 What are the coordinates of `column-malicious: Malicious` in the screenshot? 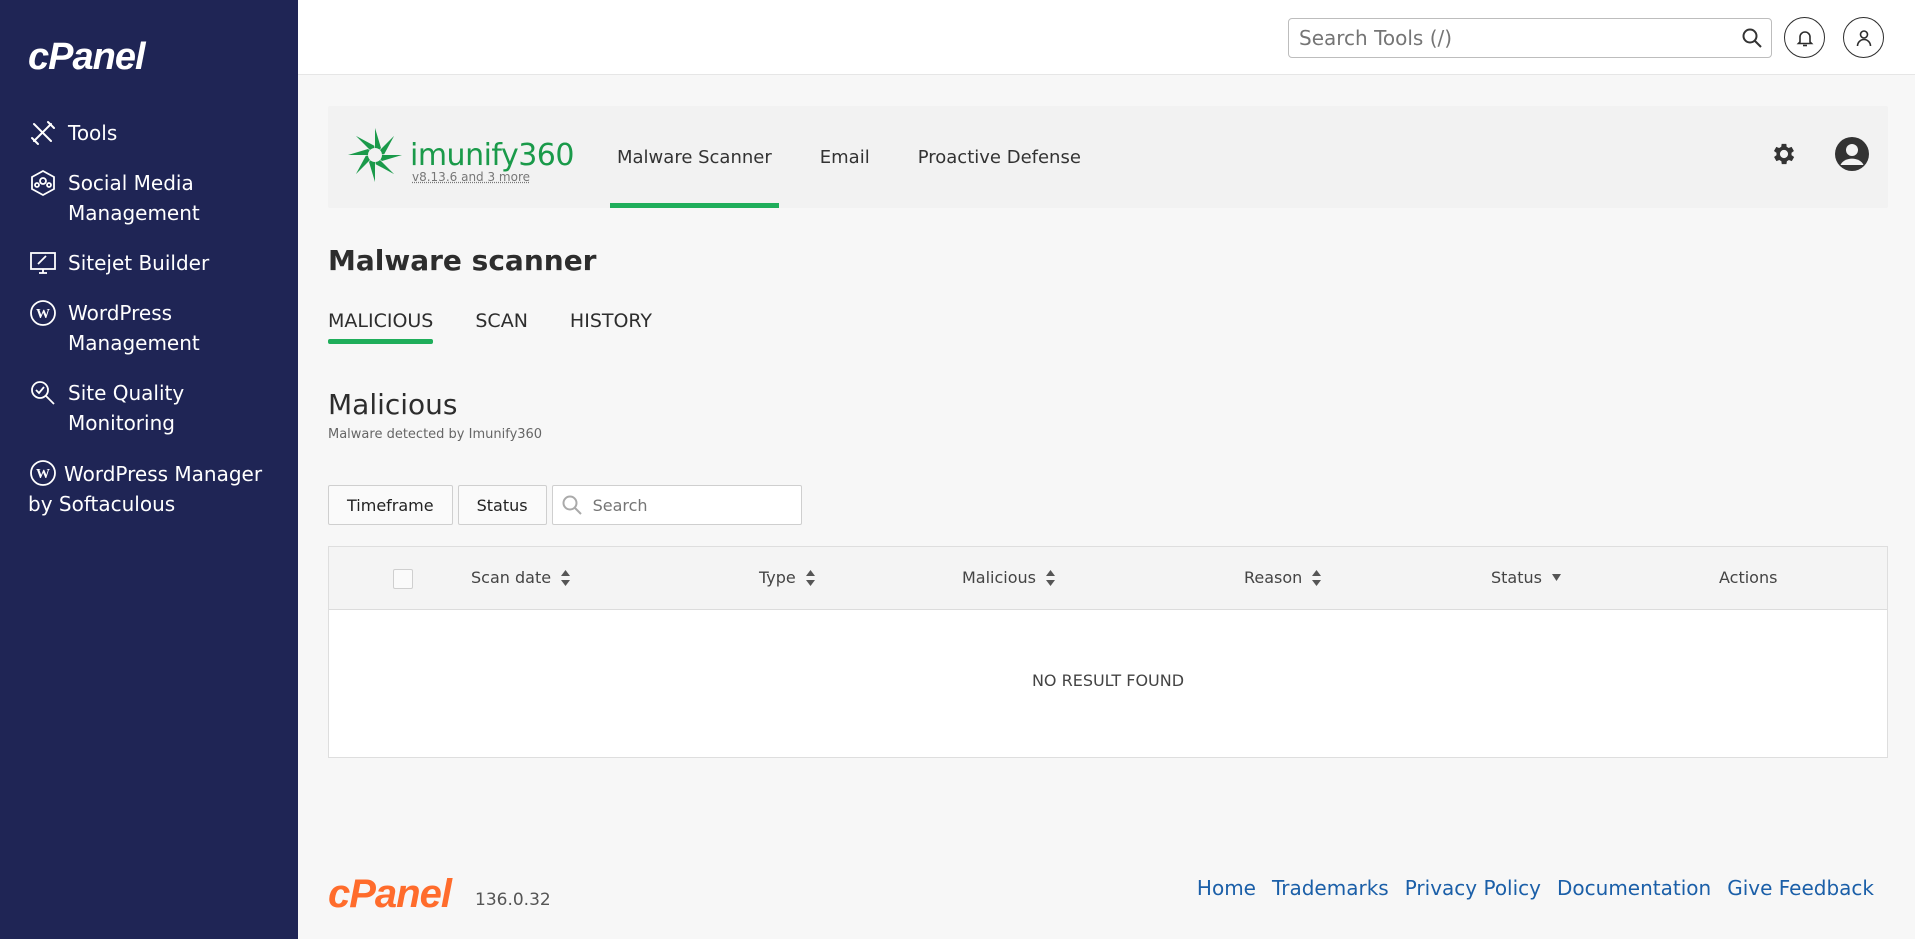 It's located at (1009, 577).